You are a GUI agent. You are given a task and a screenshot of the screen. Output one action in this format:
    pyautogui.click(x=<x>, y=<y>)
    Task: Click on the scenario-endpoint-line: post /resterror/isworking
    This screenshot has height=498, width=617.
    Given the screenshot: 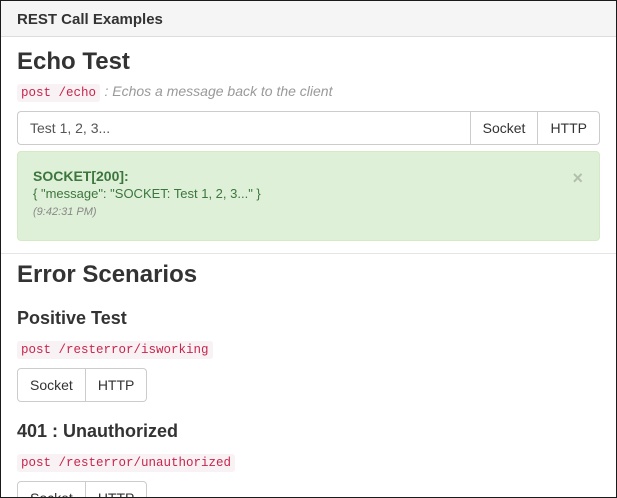 What is the action you would take?
    pyautogui.click(x=308, y=349)
    